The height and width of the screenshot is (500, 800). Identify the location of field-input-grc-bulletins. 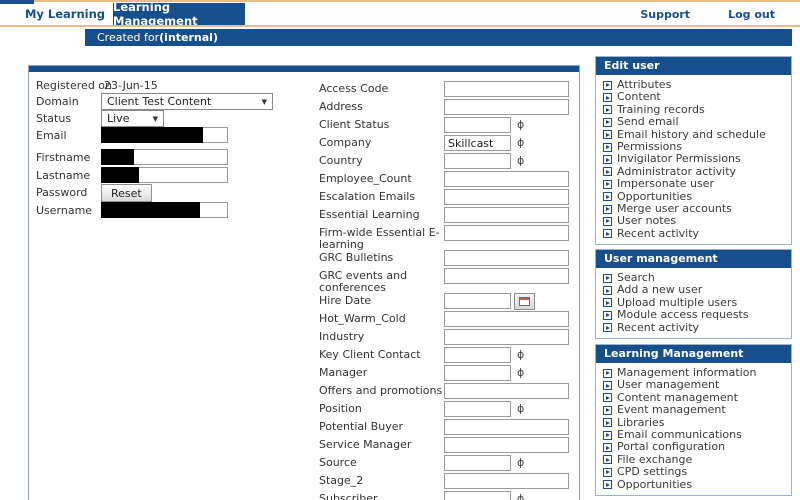
(506, 258).